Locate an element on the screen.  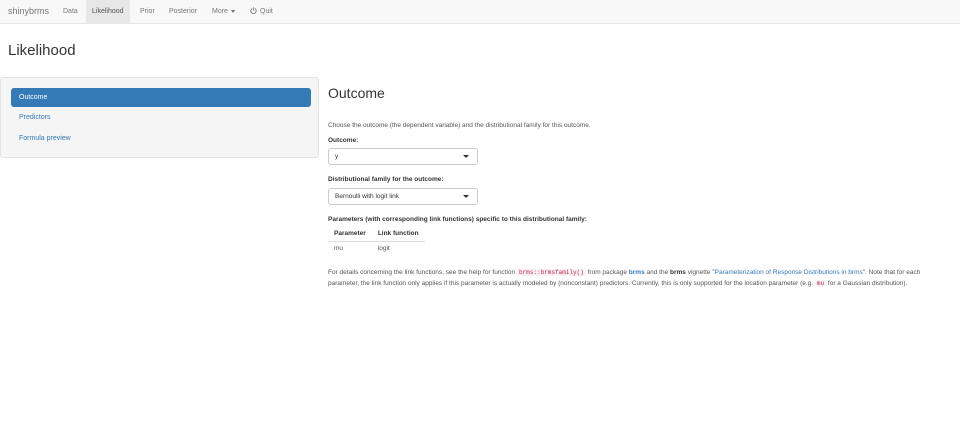
table-header-row: Parameter Link function is located at coordinates (376, 234).